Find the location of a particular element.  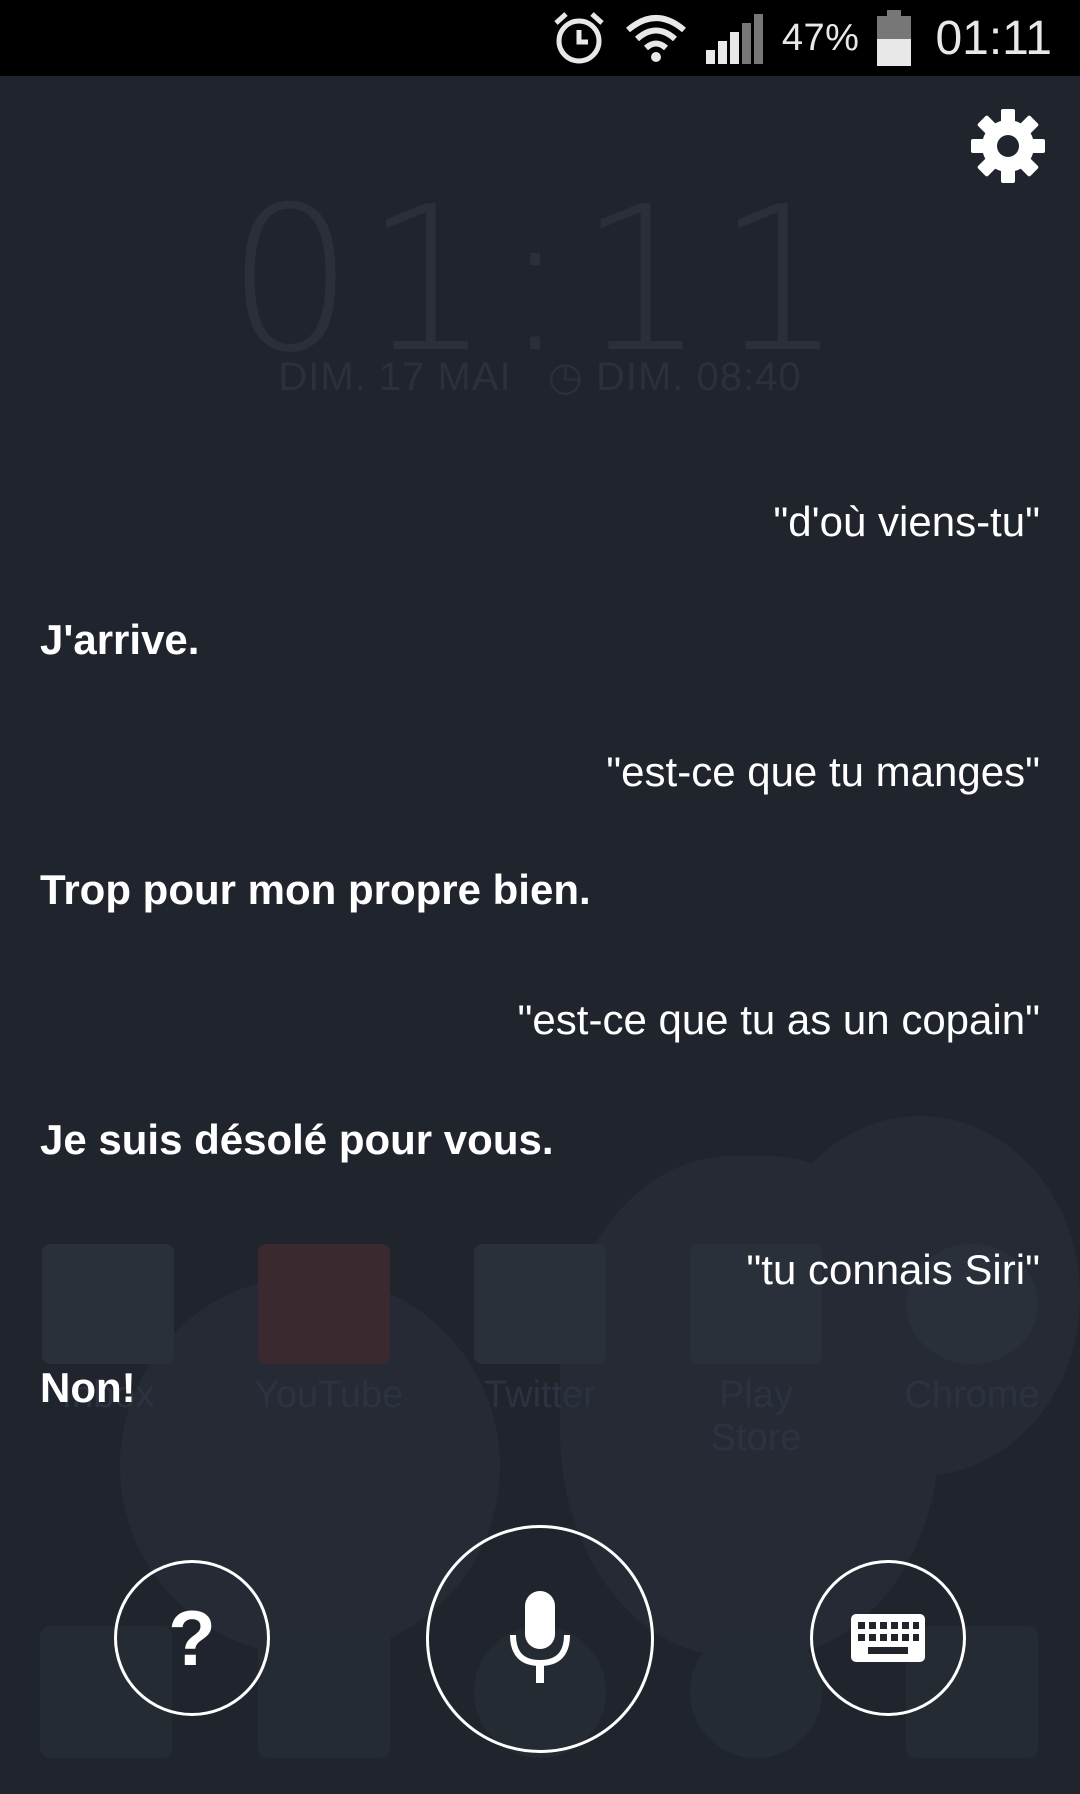

assistant-reply: Je suis désolé pour vous. is located at coordinates (297, 1139).